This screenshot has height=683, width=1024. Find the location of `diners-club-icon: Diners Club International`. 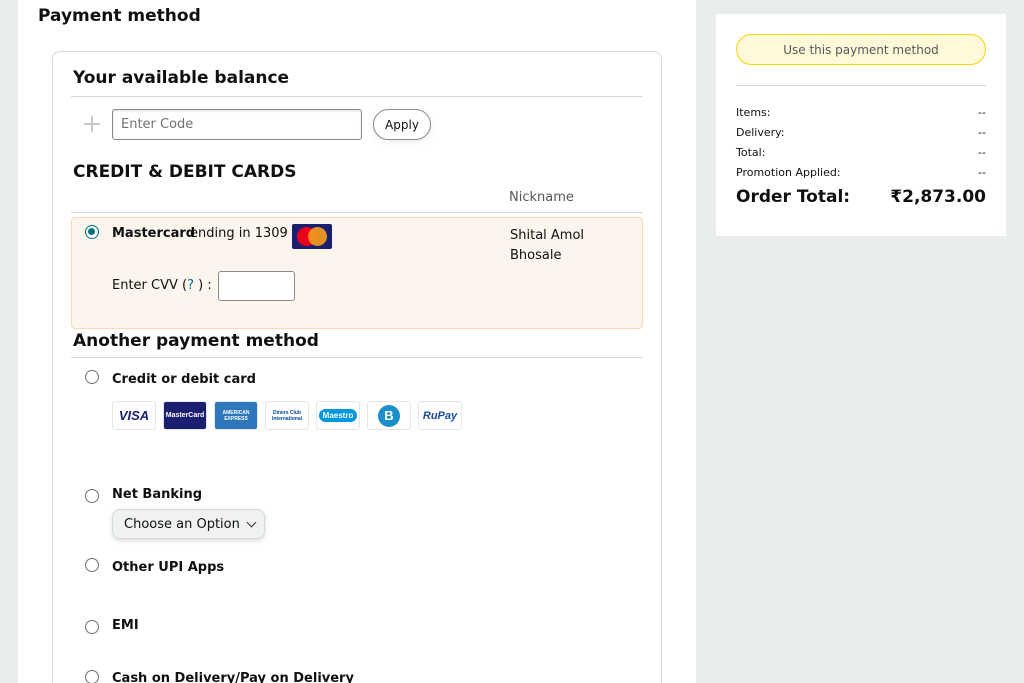

diners-club-icon: Diners Club International is located at coordinates (287, 415).